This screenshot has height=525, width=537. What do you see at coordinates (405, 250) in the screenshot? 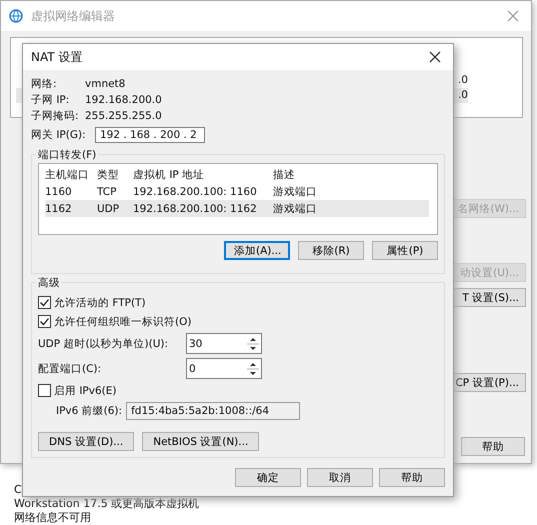
I see `table-action-button: 属性(P)` at bounding box center [405, 250].